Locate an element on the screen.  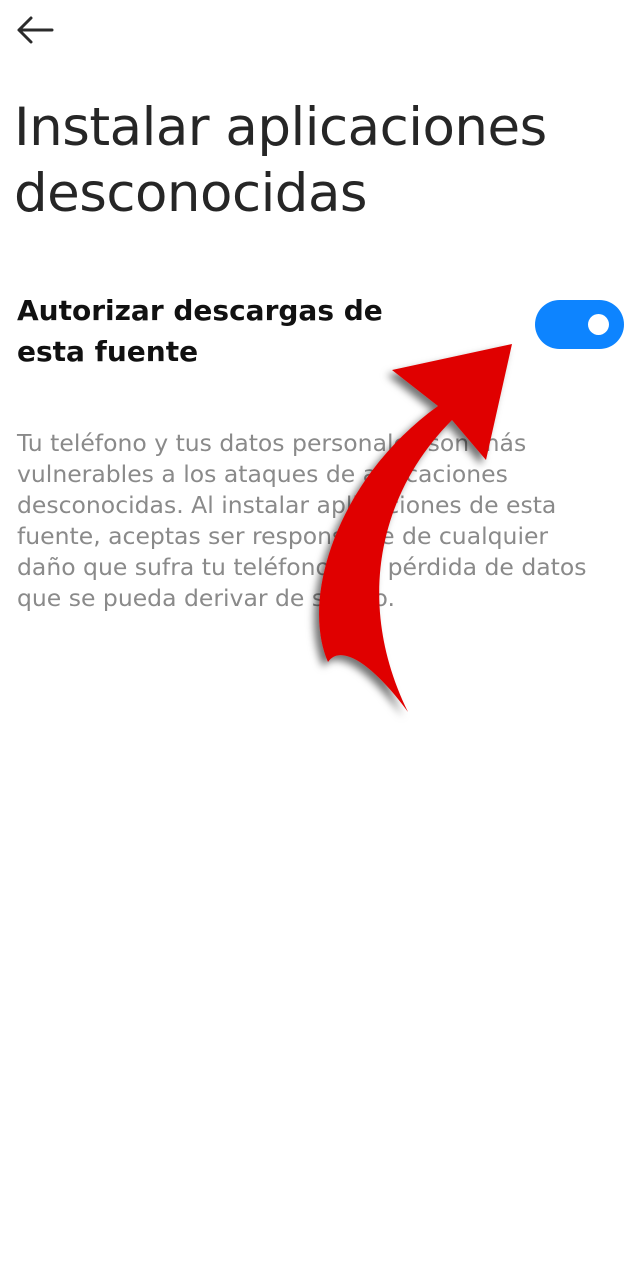
back-button is located at coordinates (42, 30).